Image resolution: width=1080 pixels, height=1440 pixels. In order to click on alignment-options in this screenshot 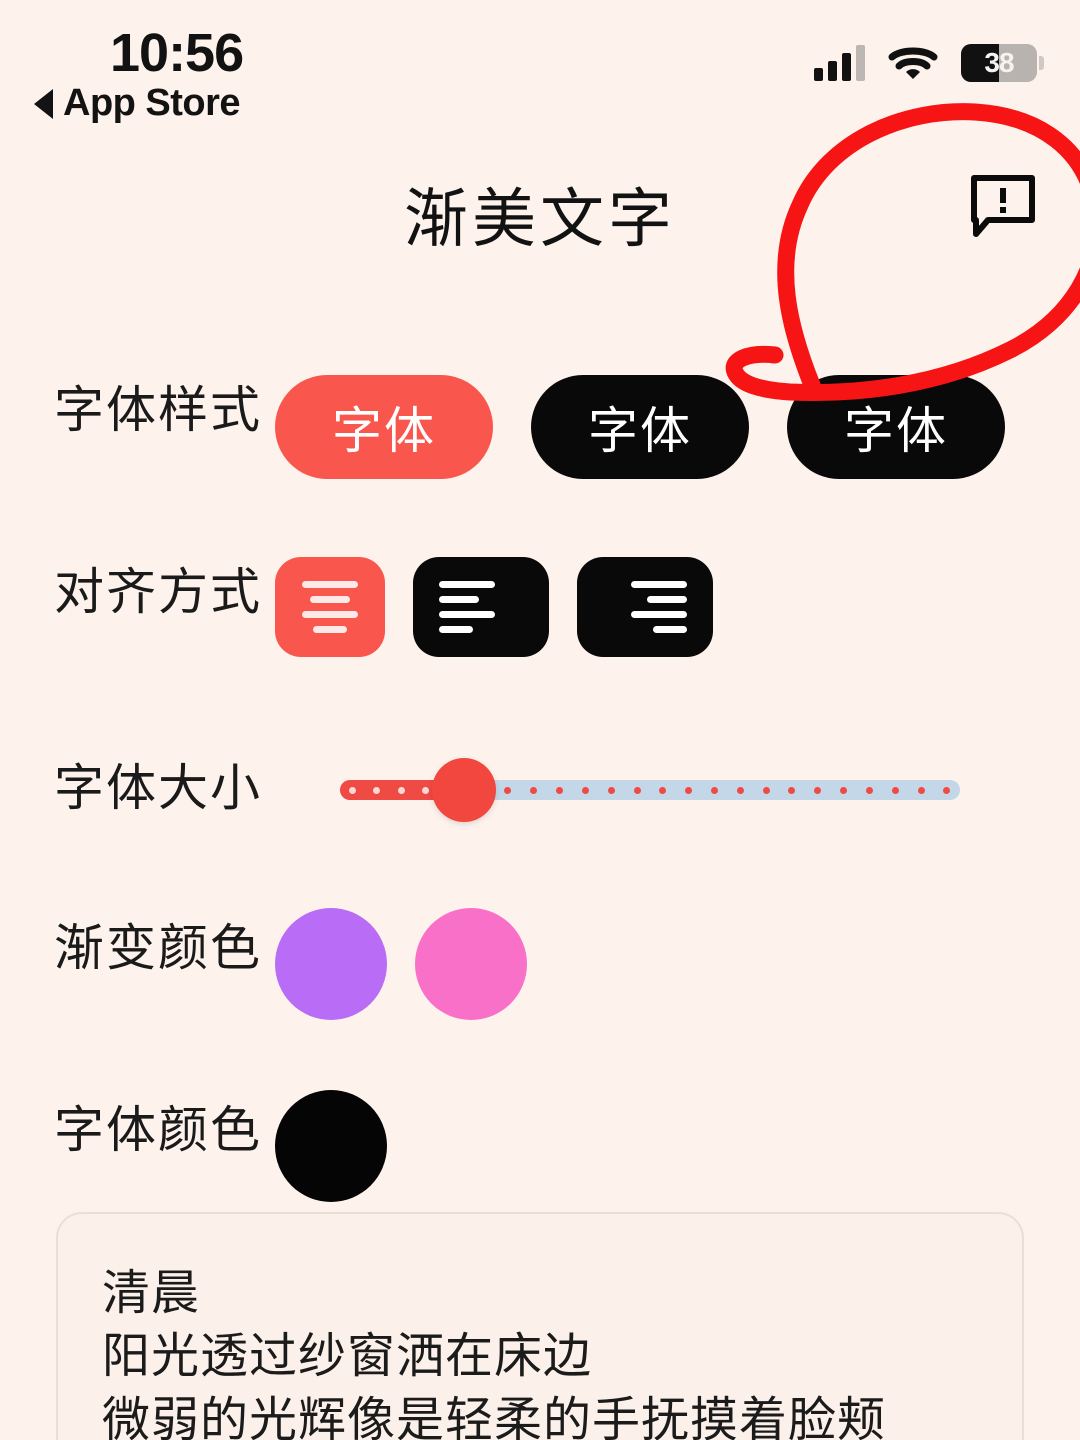, I will do `click(494, 607)`.